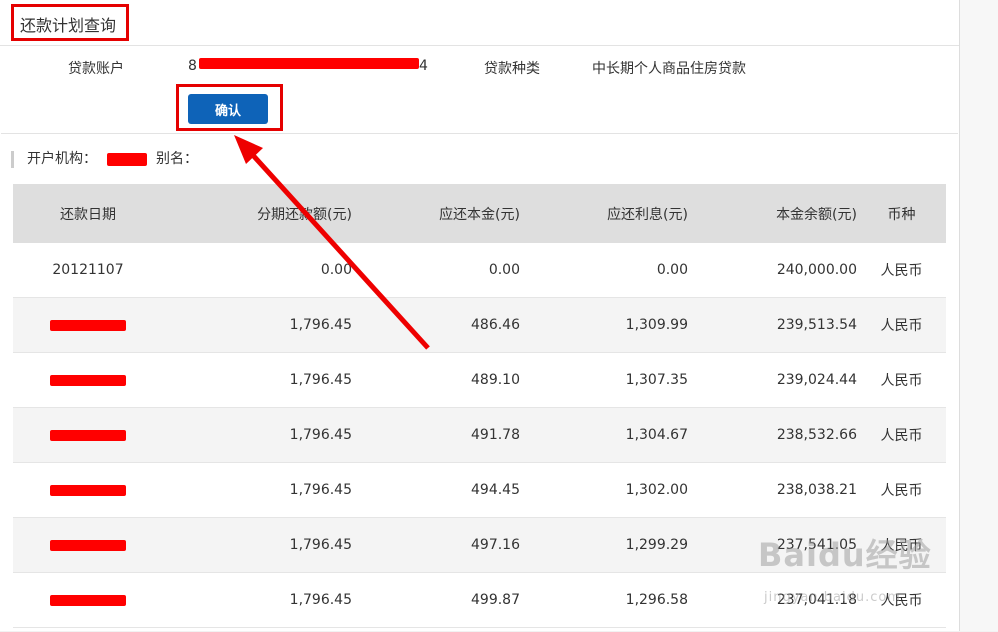 This screenshot has height=632, width=998. Describe the element at coordinates (604, 325) in the screenshot. I see `cell-interest: 1,309.99` at that location.